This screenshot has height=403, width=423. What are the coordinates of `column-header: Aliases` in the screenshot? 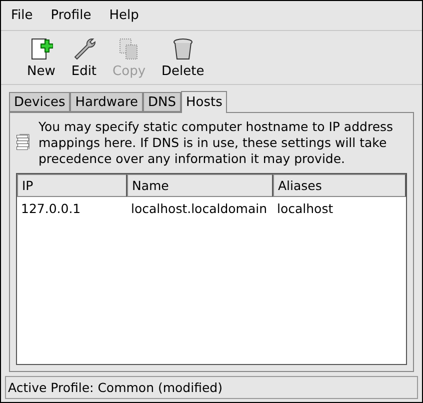 It's located at (339, 185).